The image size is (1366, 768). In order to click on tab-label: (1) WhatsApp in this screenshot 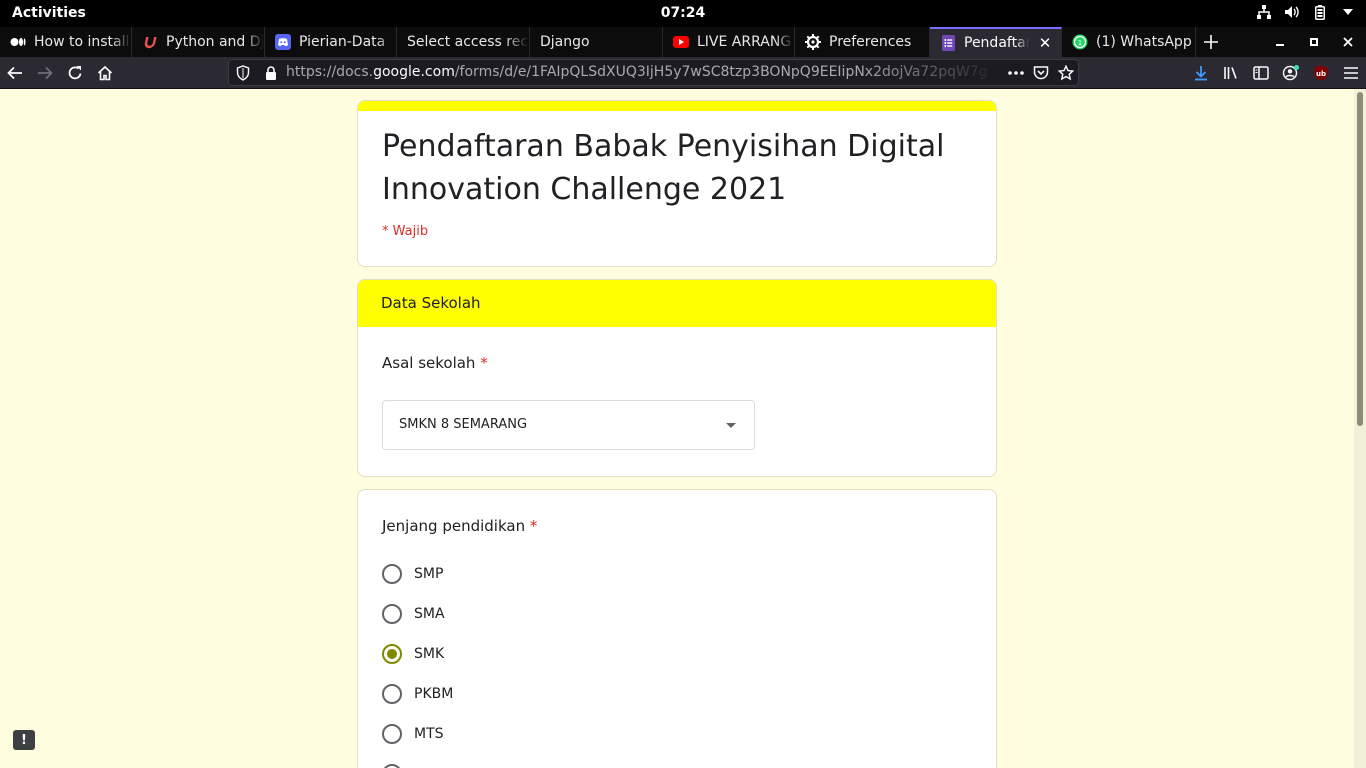, I will do `click(1144, 42)`.